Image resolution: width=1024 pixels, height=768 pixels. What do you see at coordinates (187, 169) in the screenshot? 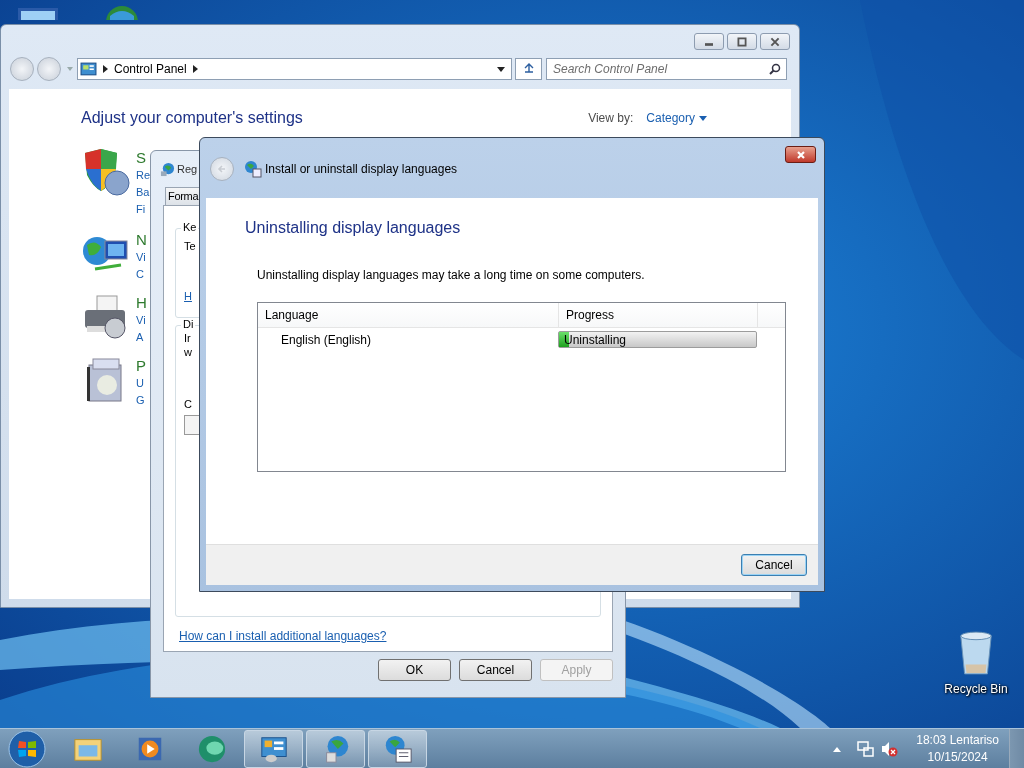
I see `dialog-title: Reg` at bounding box center [187, 169].